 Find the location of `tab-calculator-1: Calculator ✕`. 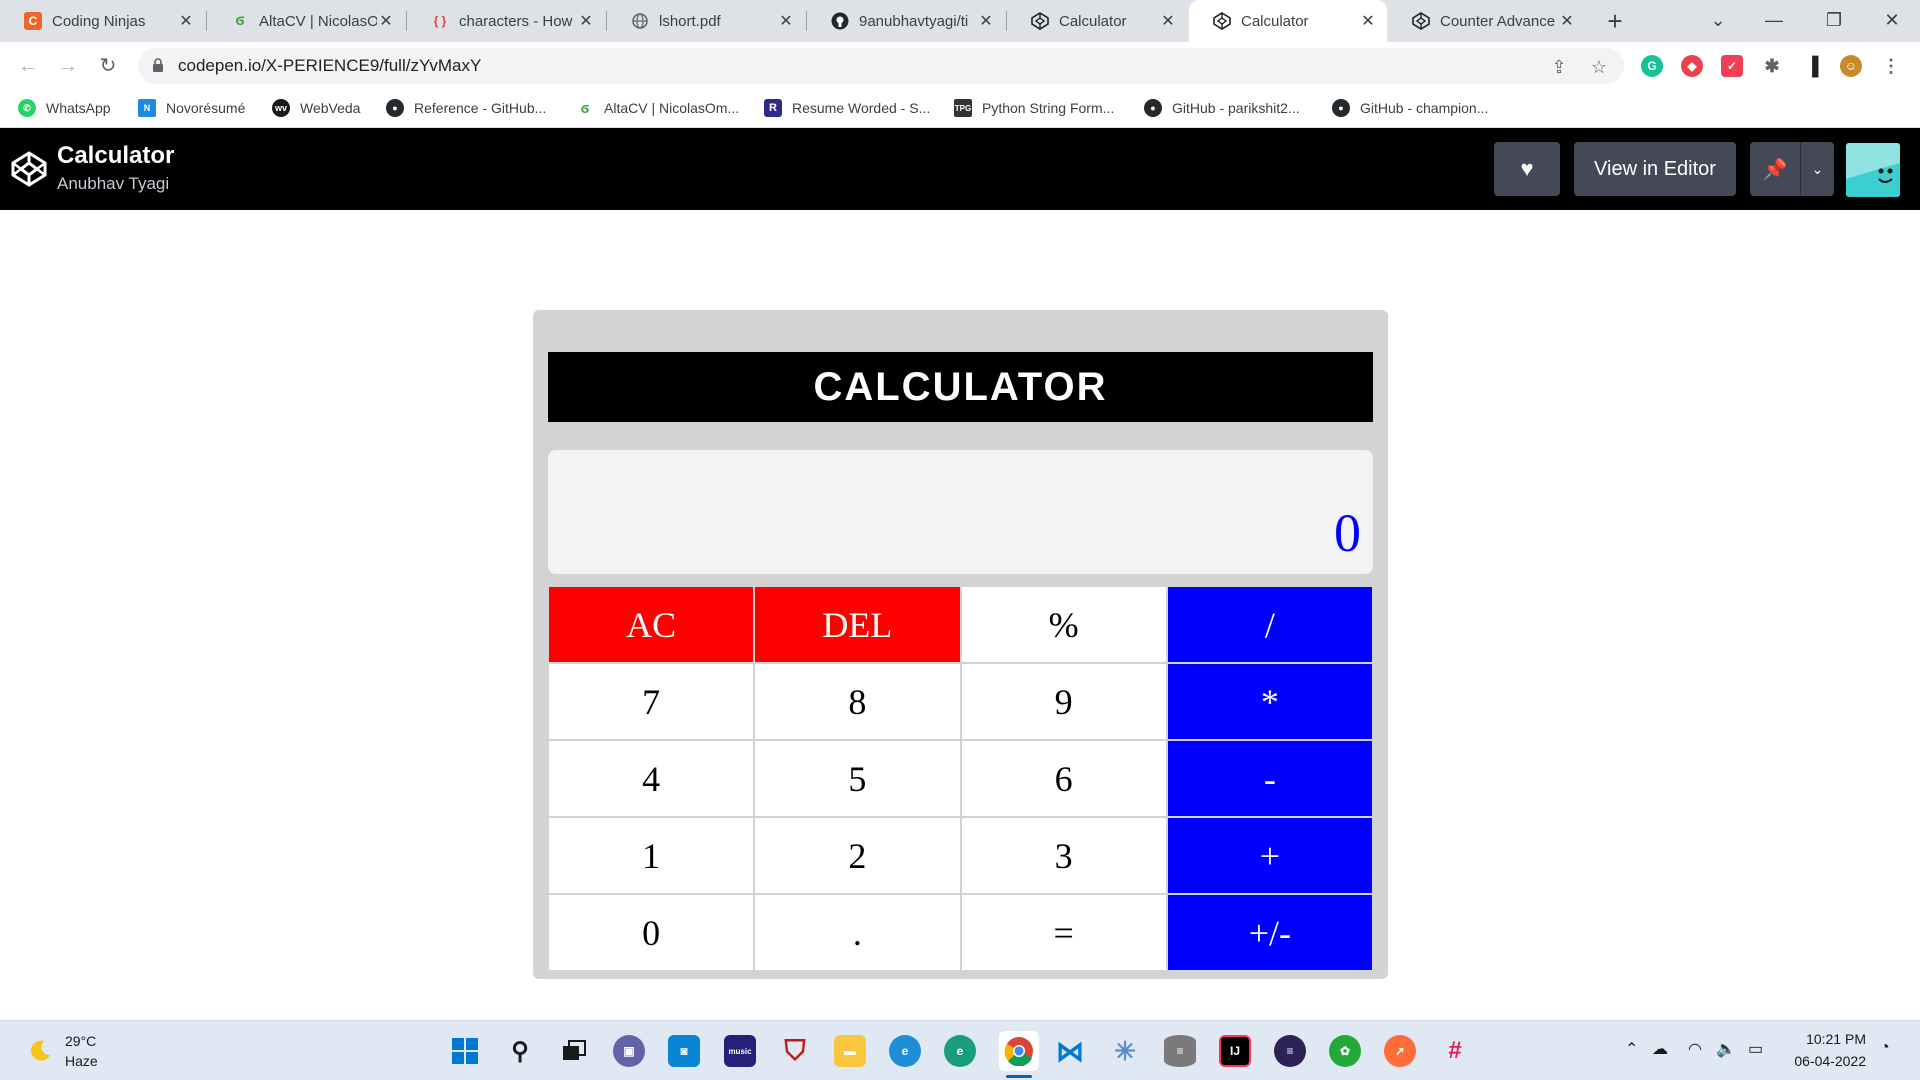

tab-calculator-1: Calculator ✕ is located at coordinates (1097, 21).